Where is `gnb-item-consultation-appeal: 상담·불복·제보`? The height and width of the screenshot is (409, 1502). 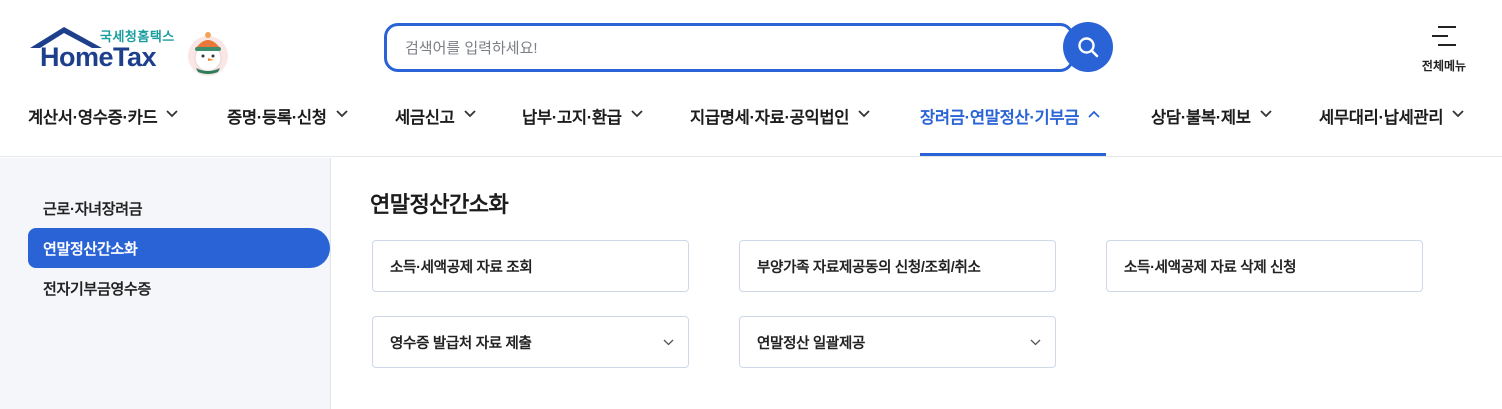 gnb-item-consultation-appeal: 상담·불복·제보 is located at coordinates (1211, 126).